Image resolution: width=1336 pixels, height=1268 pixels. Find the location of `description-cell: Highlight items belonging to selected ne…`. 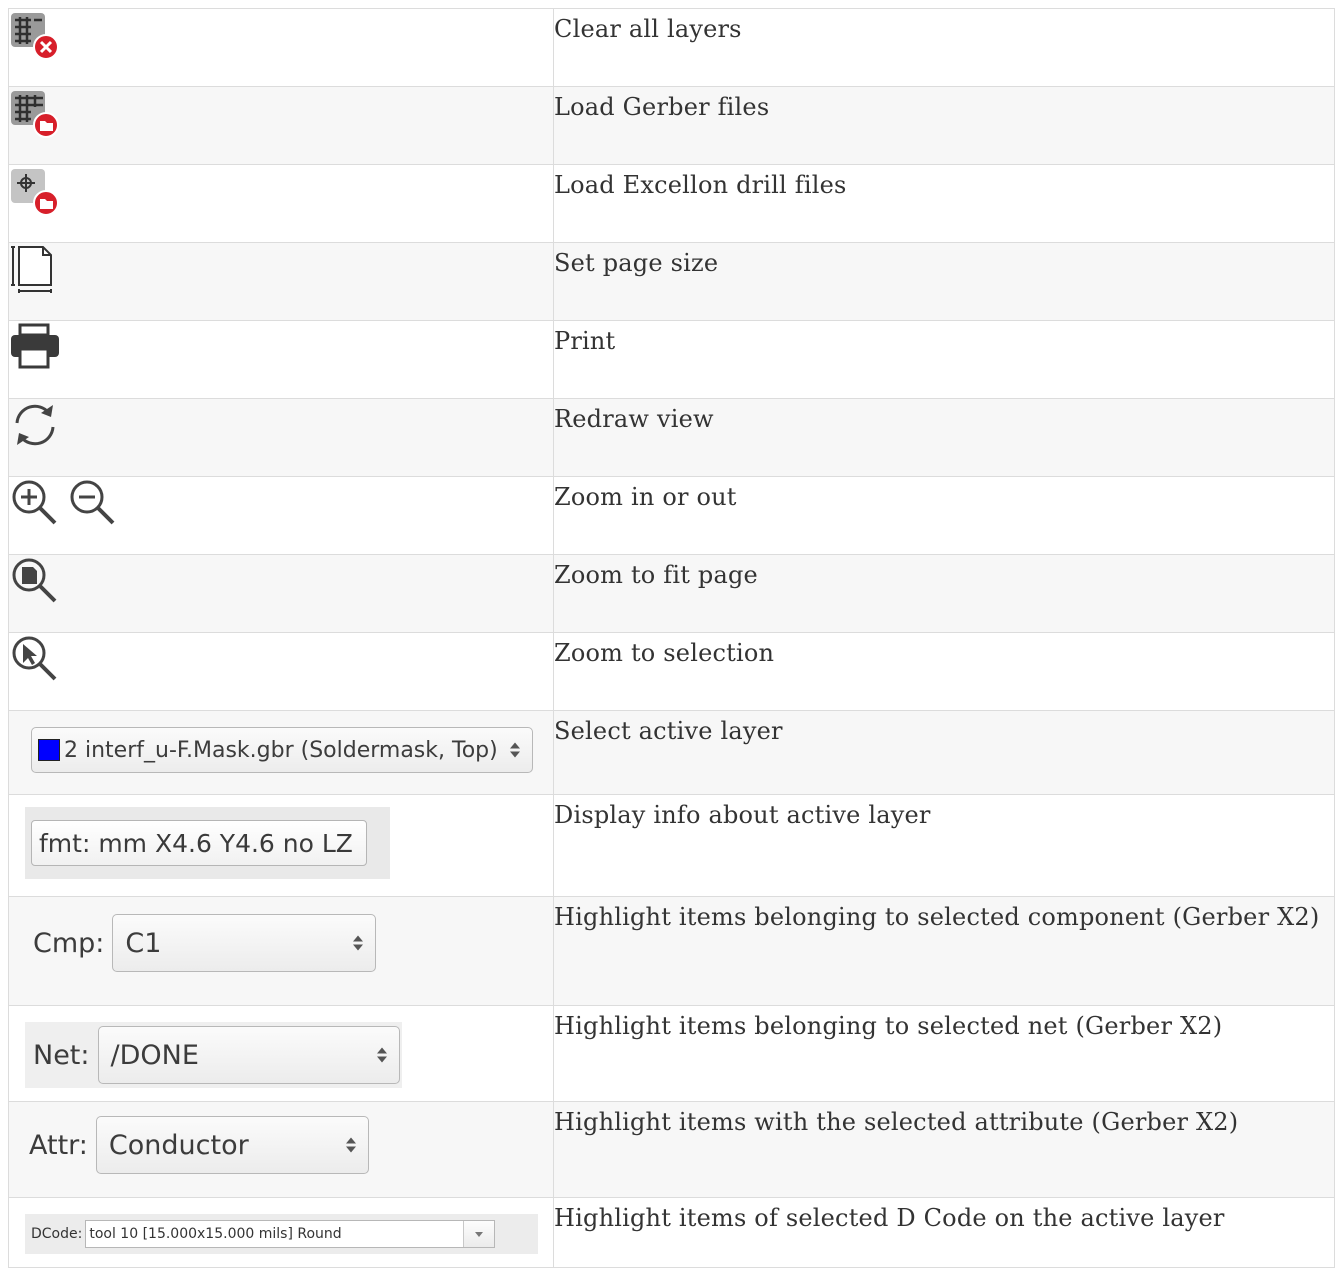

description-cell: Highlight items belonging to selected ne… is located at coordinates (944, 1053).